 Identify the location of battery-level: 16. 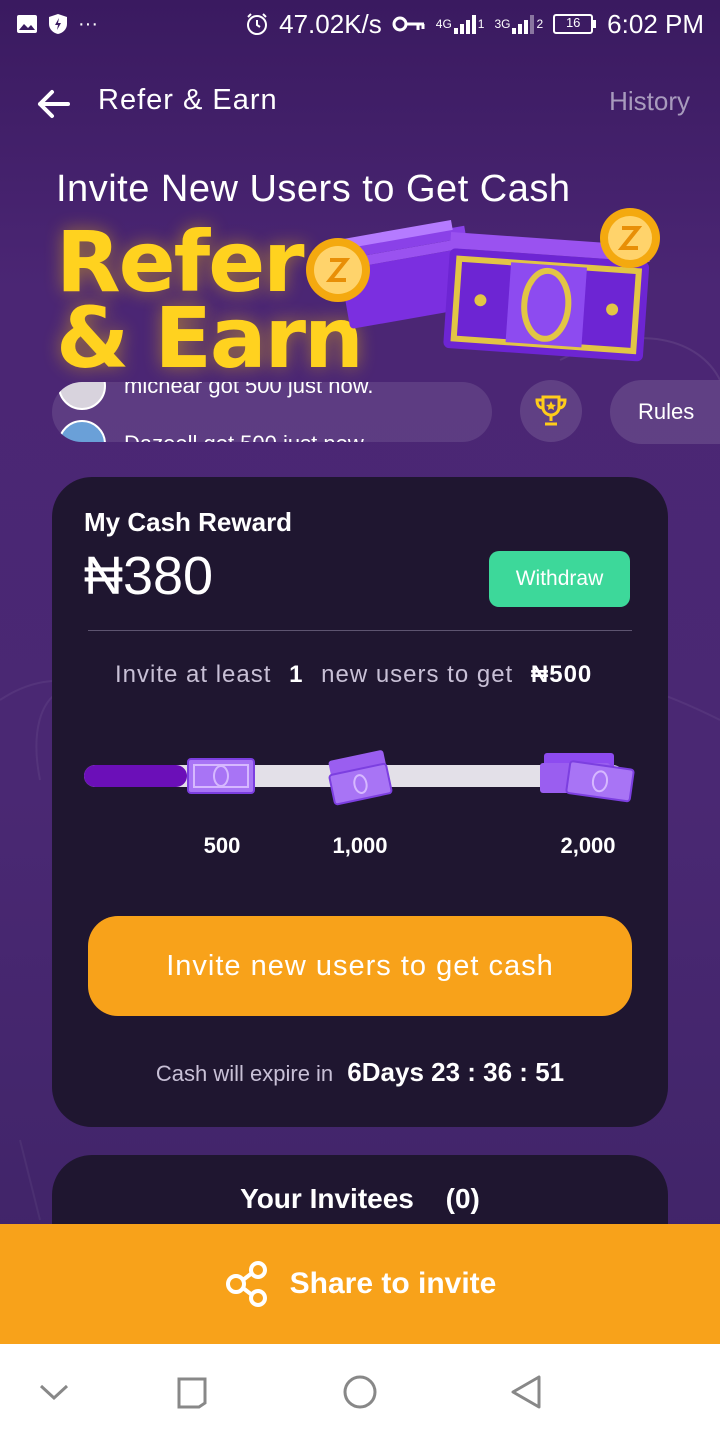
(573, 22).